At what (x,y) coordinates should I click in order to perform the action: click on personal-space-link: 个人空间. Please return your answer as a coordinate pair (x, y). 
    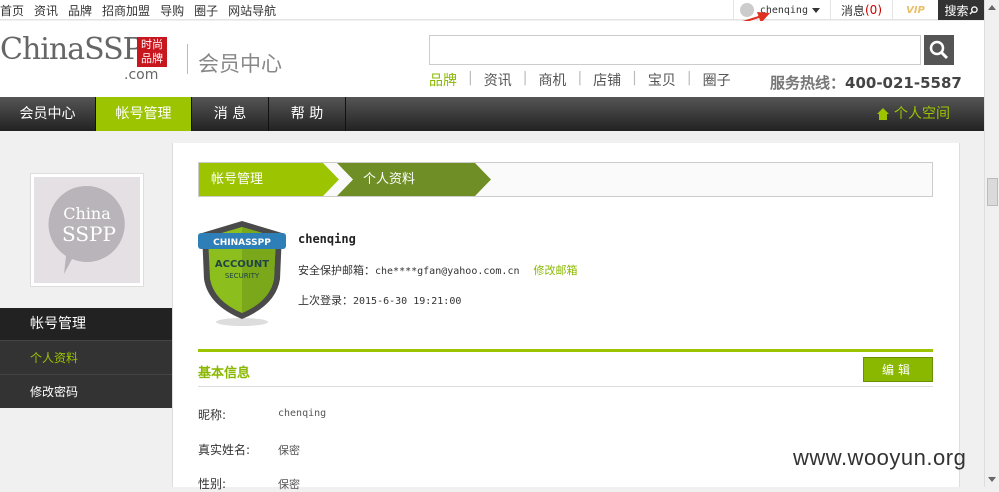
    Looking at the image, I should click on (913, 114).